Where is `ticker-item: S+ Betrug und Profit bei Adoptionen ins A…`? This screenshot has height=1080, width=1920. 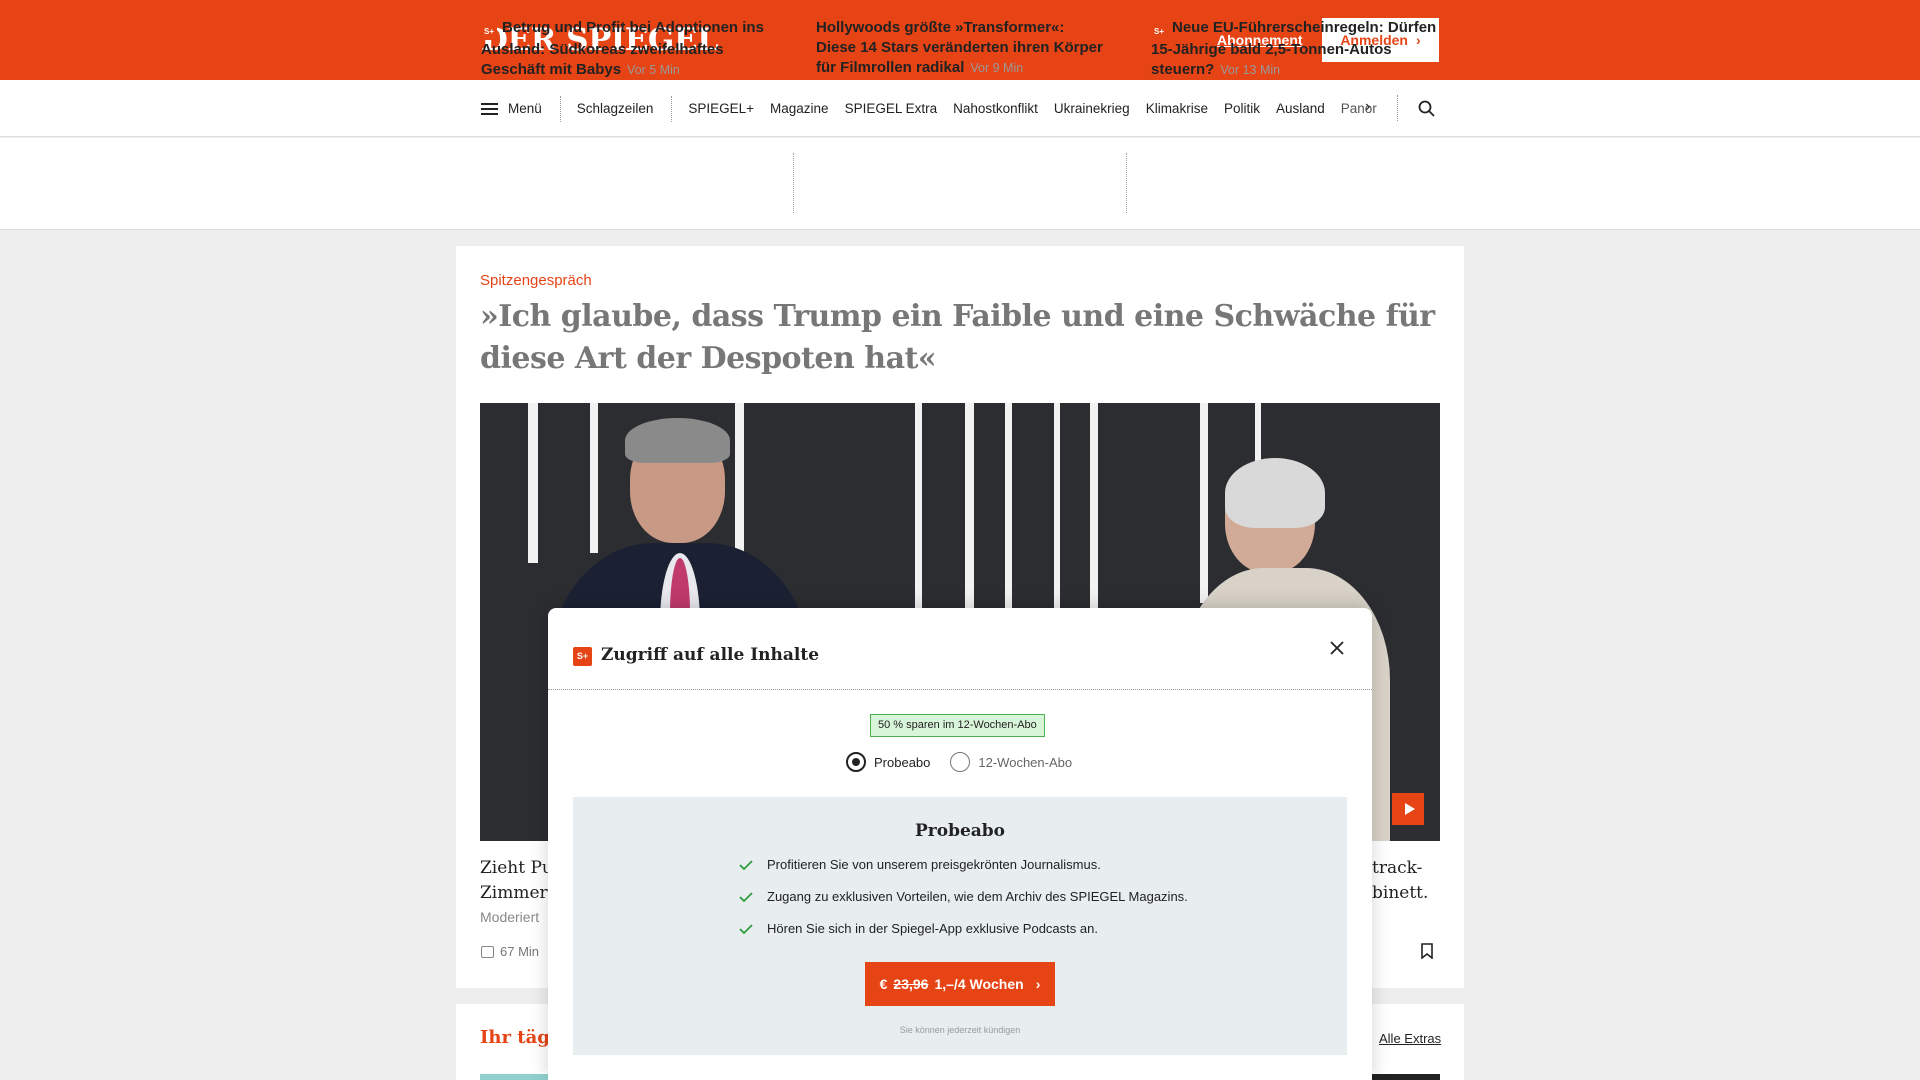 ticker-item: S+ Betrug und Profit bei Adoptionen ins A… is located at coordinates (626, 49).